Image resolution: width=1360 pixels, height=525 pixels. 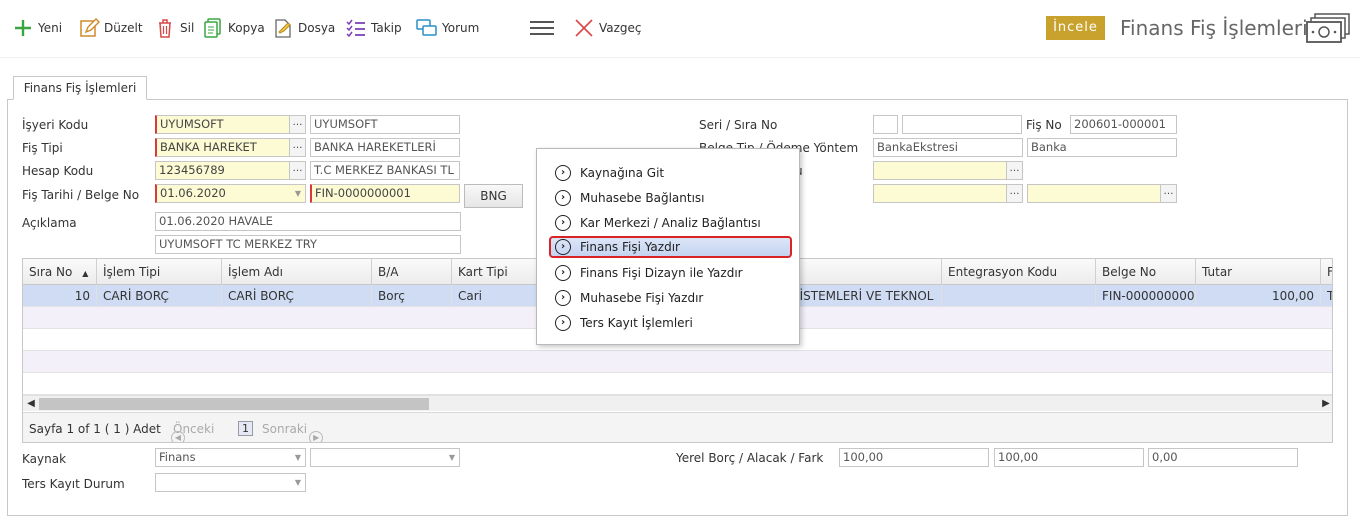 I want to click on page-title: Finans Fiş İşlemleri, so click(x=1214, y=28).